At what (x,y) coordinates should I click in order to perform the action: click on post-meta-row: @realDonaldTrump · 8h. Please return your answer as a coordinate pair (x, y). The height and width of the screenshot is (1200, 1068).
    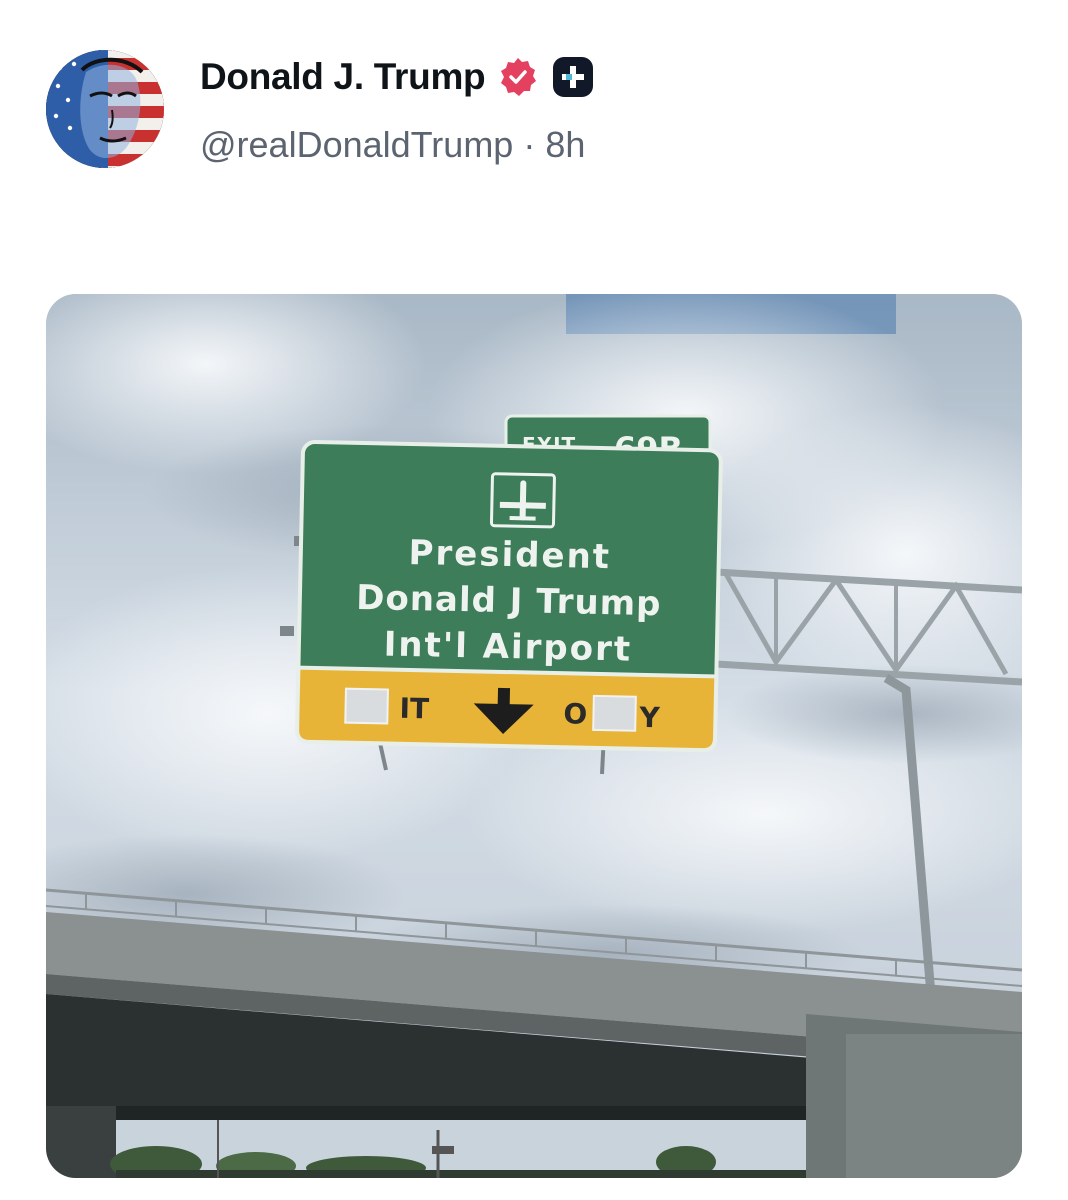
    Looking at the image, I should click on (392, 145).